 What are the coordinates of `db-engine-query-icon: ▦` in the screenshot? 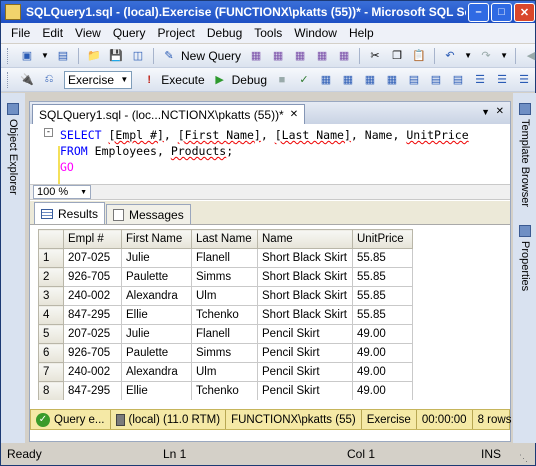 It's located at (256, 56).